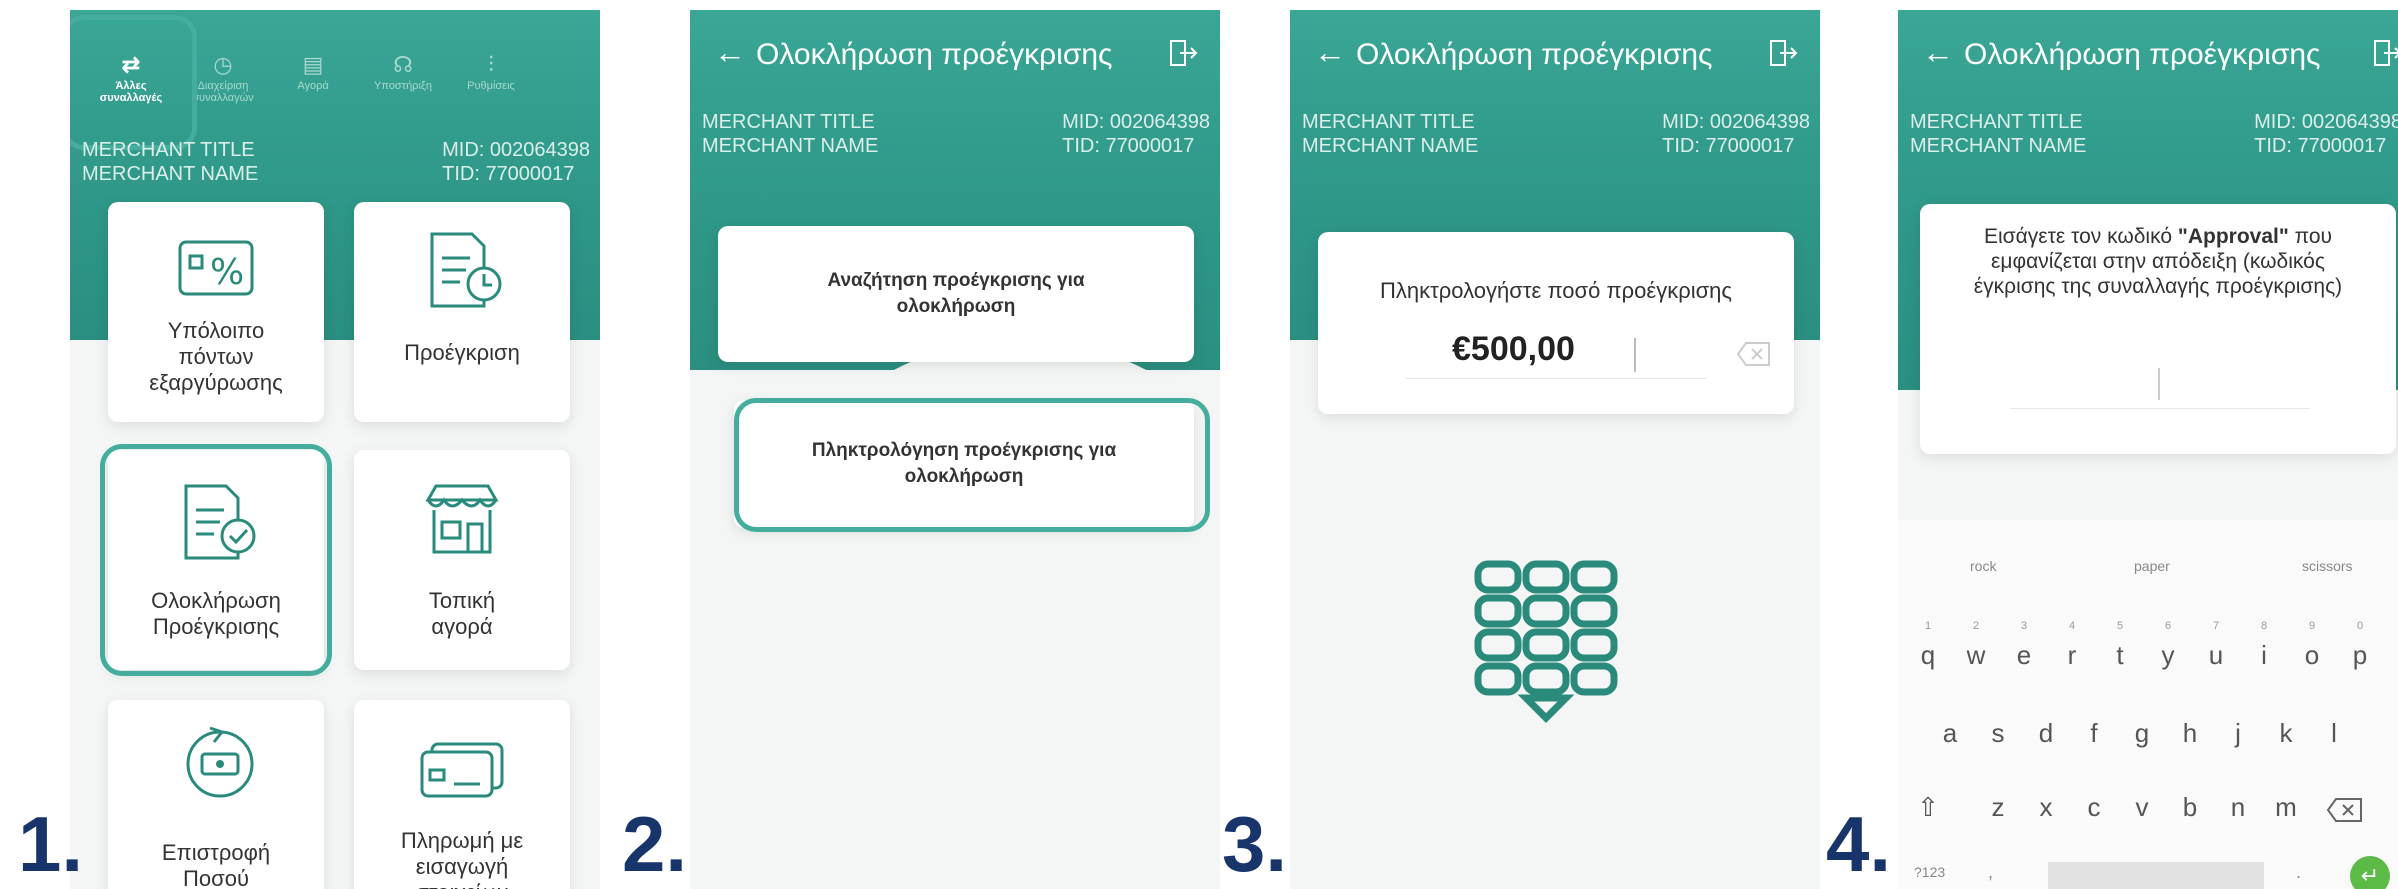  Describe the element at coordinates (2238, 807) in the screenshot. I see `key-n: n` at that location.